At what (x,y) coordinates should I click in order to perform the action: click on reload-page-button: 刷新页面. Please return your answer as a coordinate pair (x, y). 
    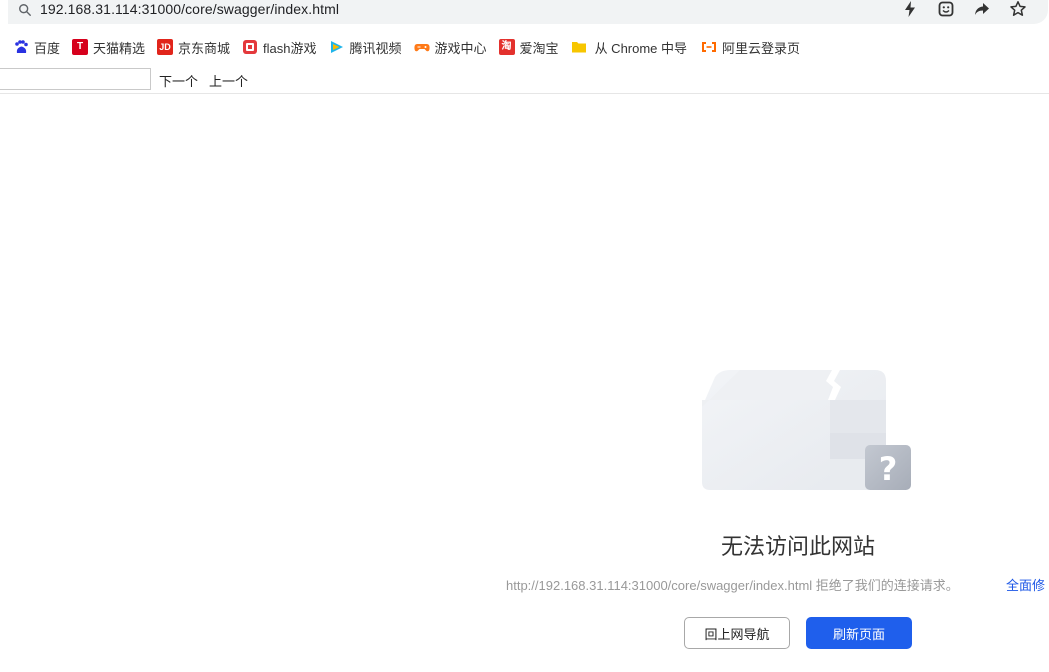
    Looking at the image, I should click on (859, 633).